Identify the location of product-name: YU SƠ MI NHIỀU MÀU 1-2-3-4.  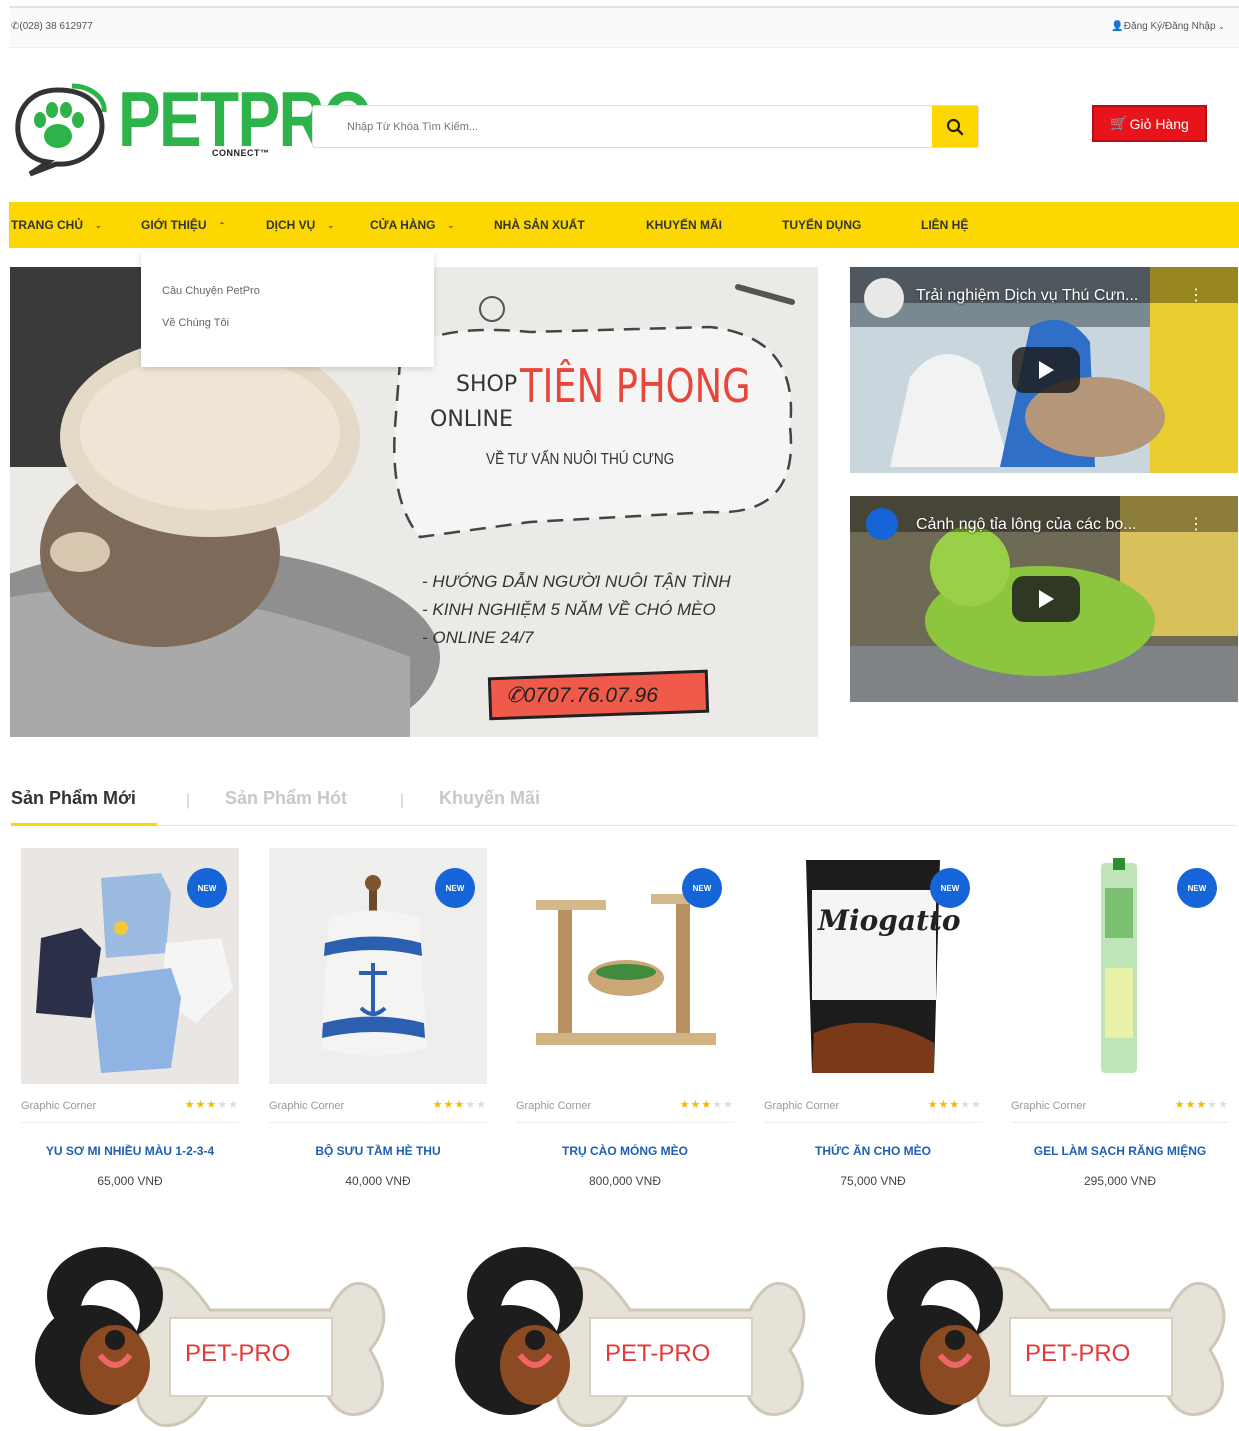
(130, 1151).